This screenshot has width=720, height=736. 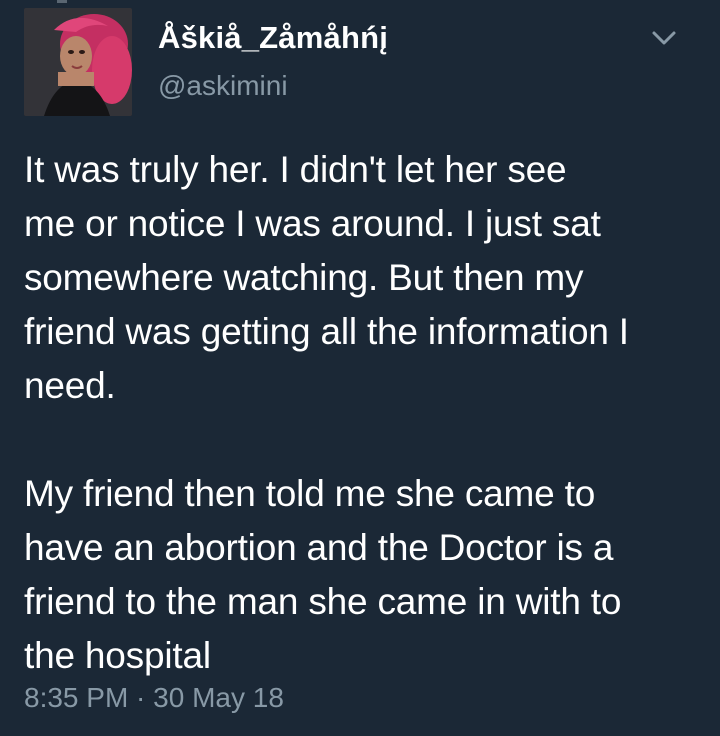 I want to click on display-name: Åškiå_Zåmåhńį, so click(x=273, y=38).